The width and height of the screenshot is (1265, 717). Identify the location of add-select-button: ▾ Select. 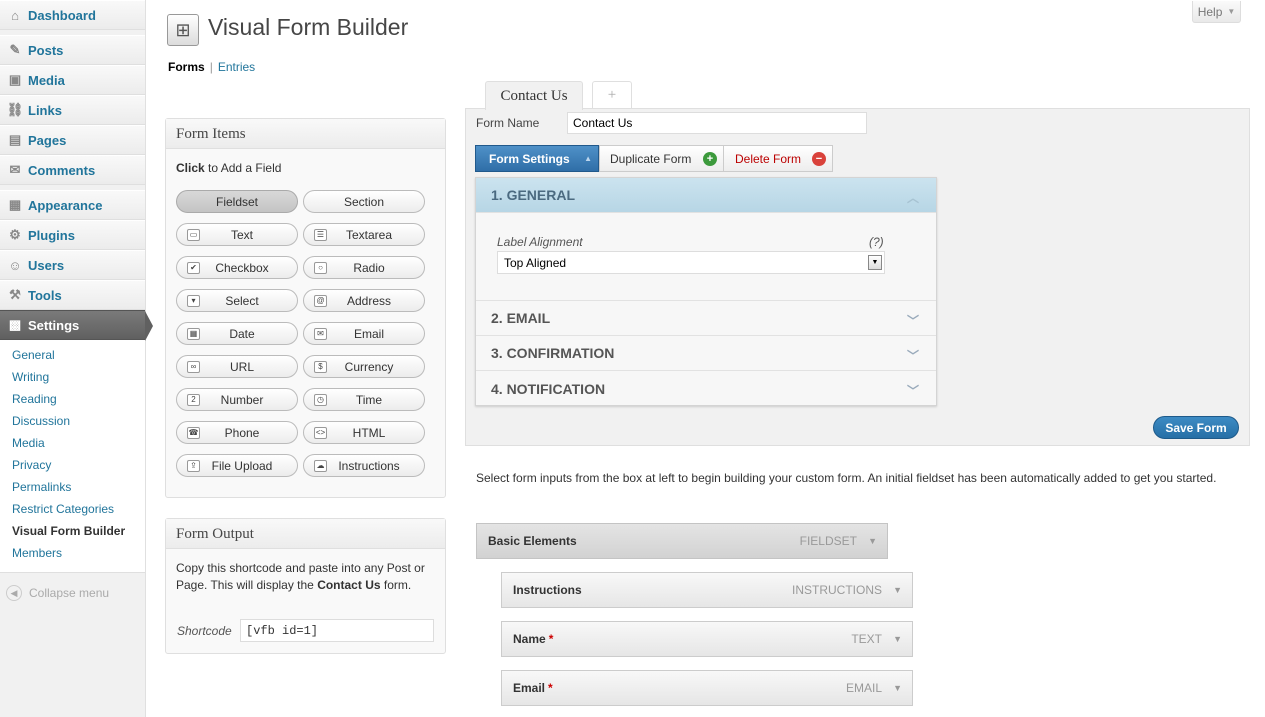
(237, 300).